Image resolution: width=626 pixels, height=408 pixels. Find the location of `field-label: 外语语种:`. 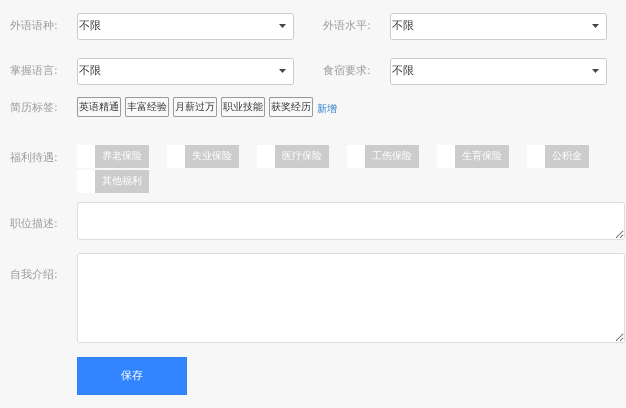

field-label: 外语语种: is located at coordinates (34, 26).